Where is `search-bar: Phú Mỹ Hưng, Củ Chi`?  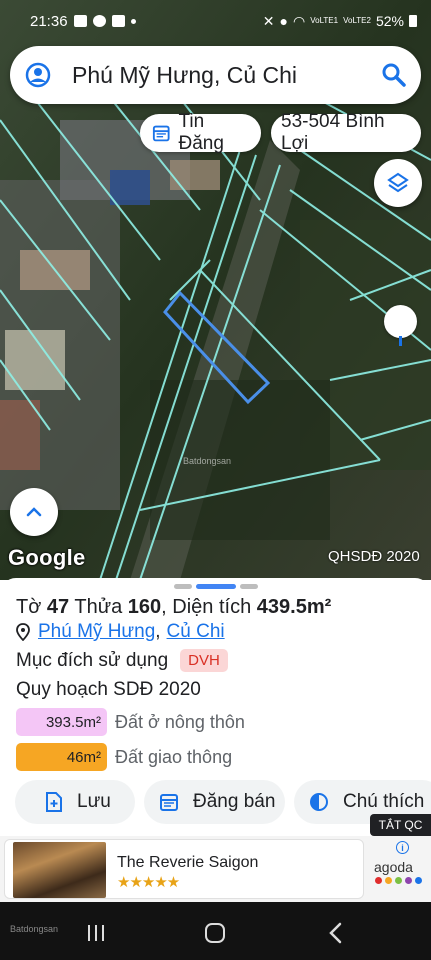
search-bar: Phú Mỹ Hưng, Củ Chi is located at coordinates (215, 75).